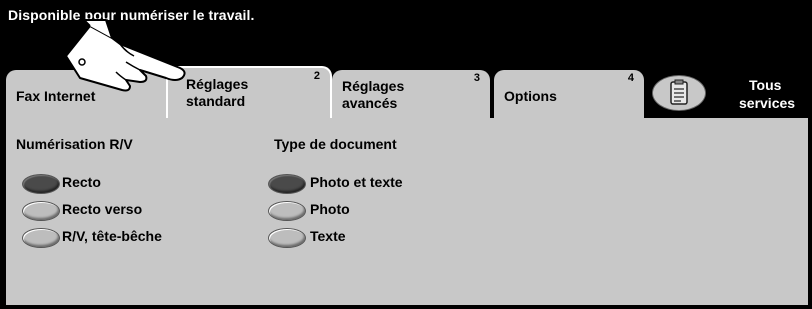  What do you see at coordinates (102, 209) in the screenshot?
I see `option-label: Recto verso` at bounding box center [102, 209].